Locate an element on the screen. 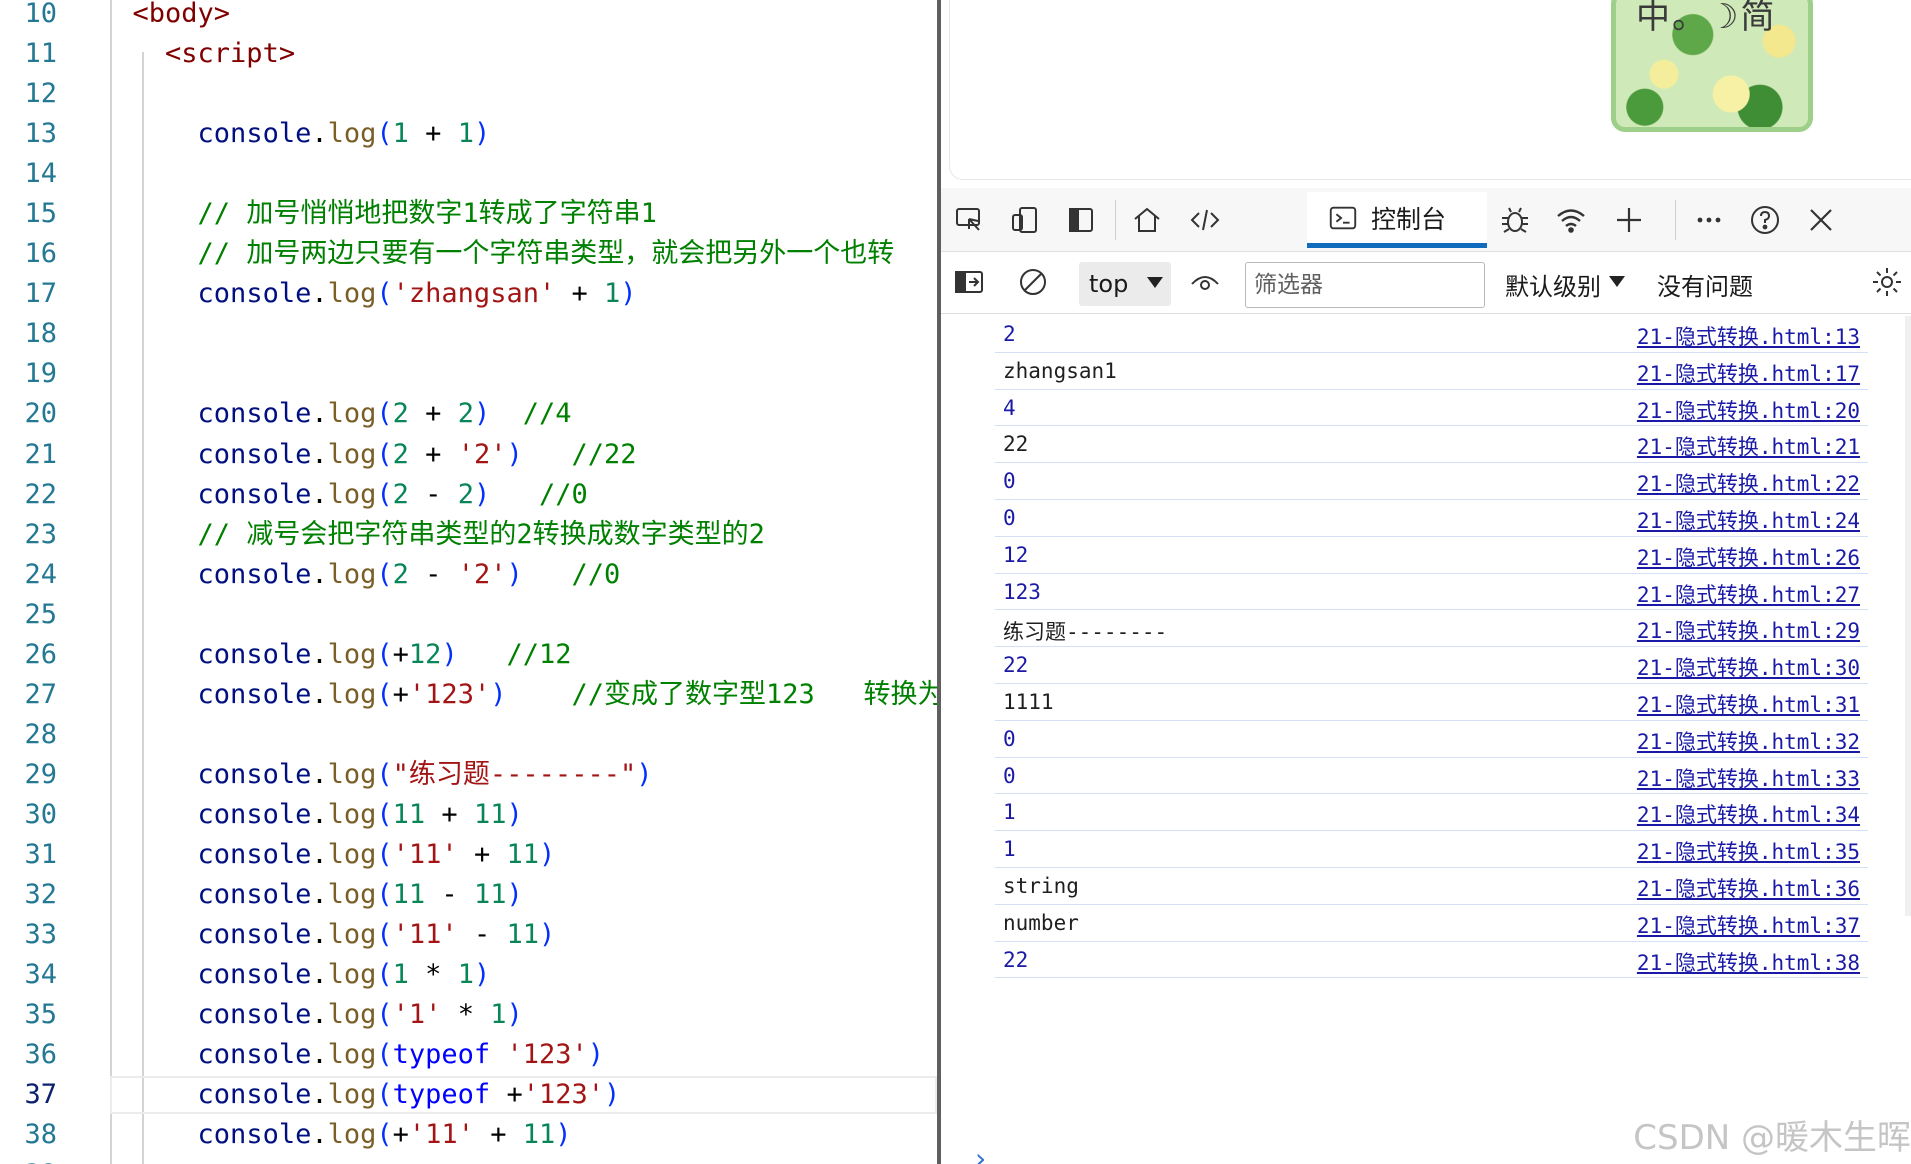 The image size is (1911, 1164). source-link: 21-隐式转换.html:22 is located at coordinates (1748, 483).